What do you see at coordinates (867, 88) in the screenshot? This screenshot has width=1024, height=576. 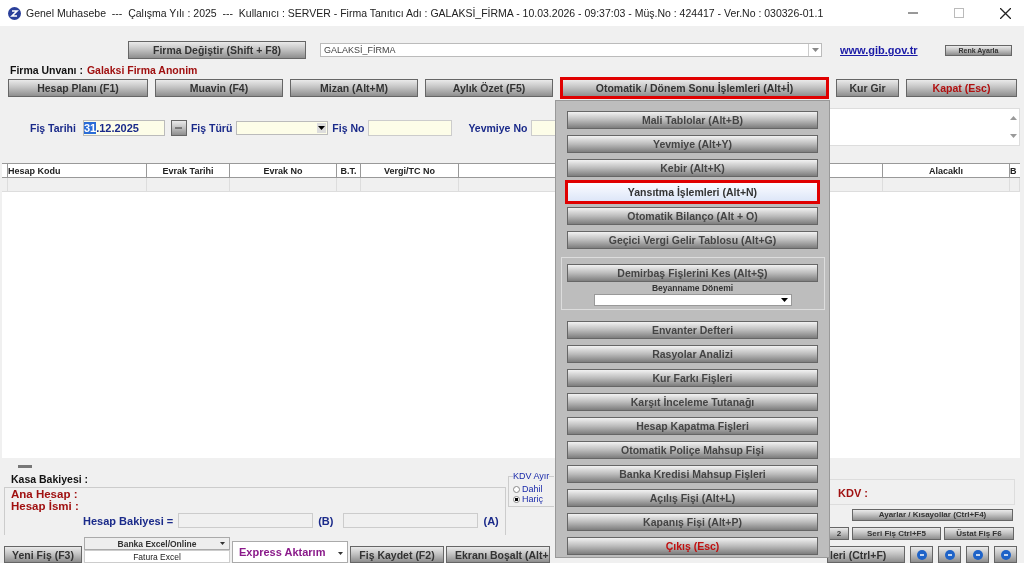 I see `toolbar-button: Kur Gir` at bounding box center [867, 88].